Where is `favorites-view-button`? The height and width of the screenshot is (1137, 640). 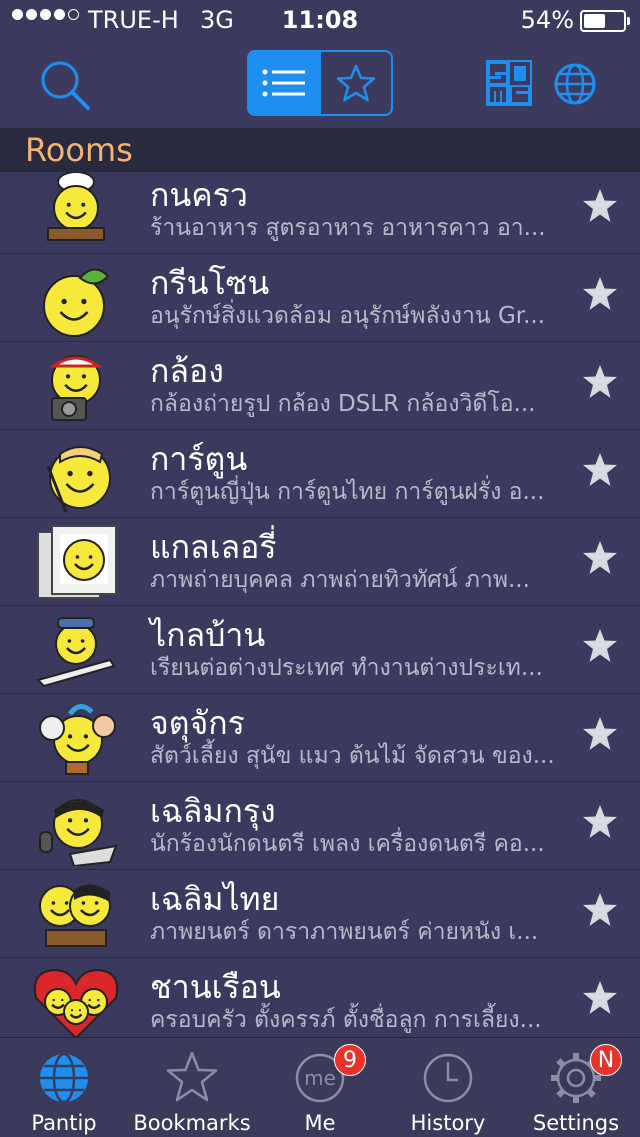 favorites-view-button is located at coordinates (356, 83).